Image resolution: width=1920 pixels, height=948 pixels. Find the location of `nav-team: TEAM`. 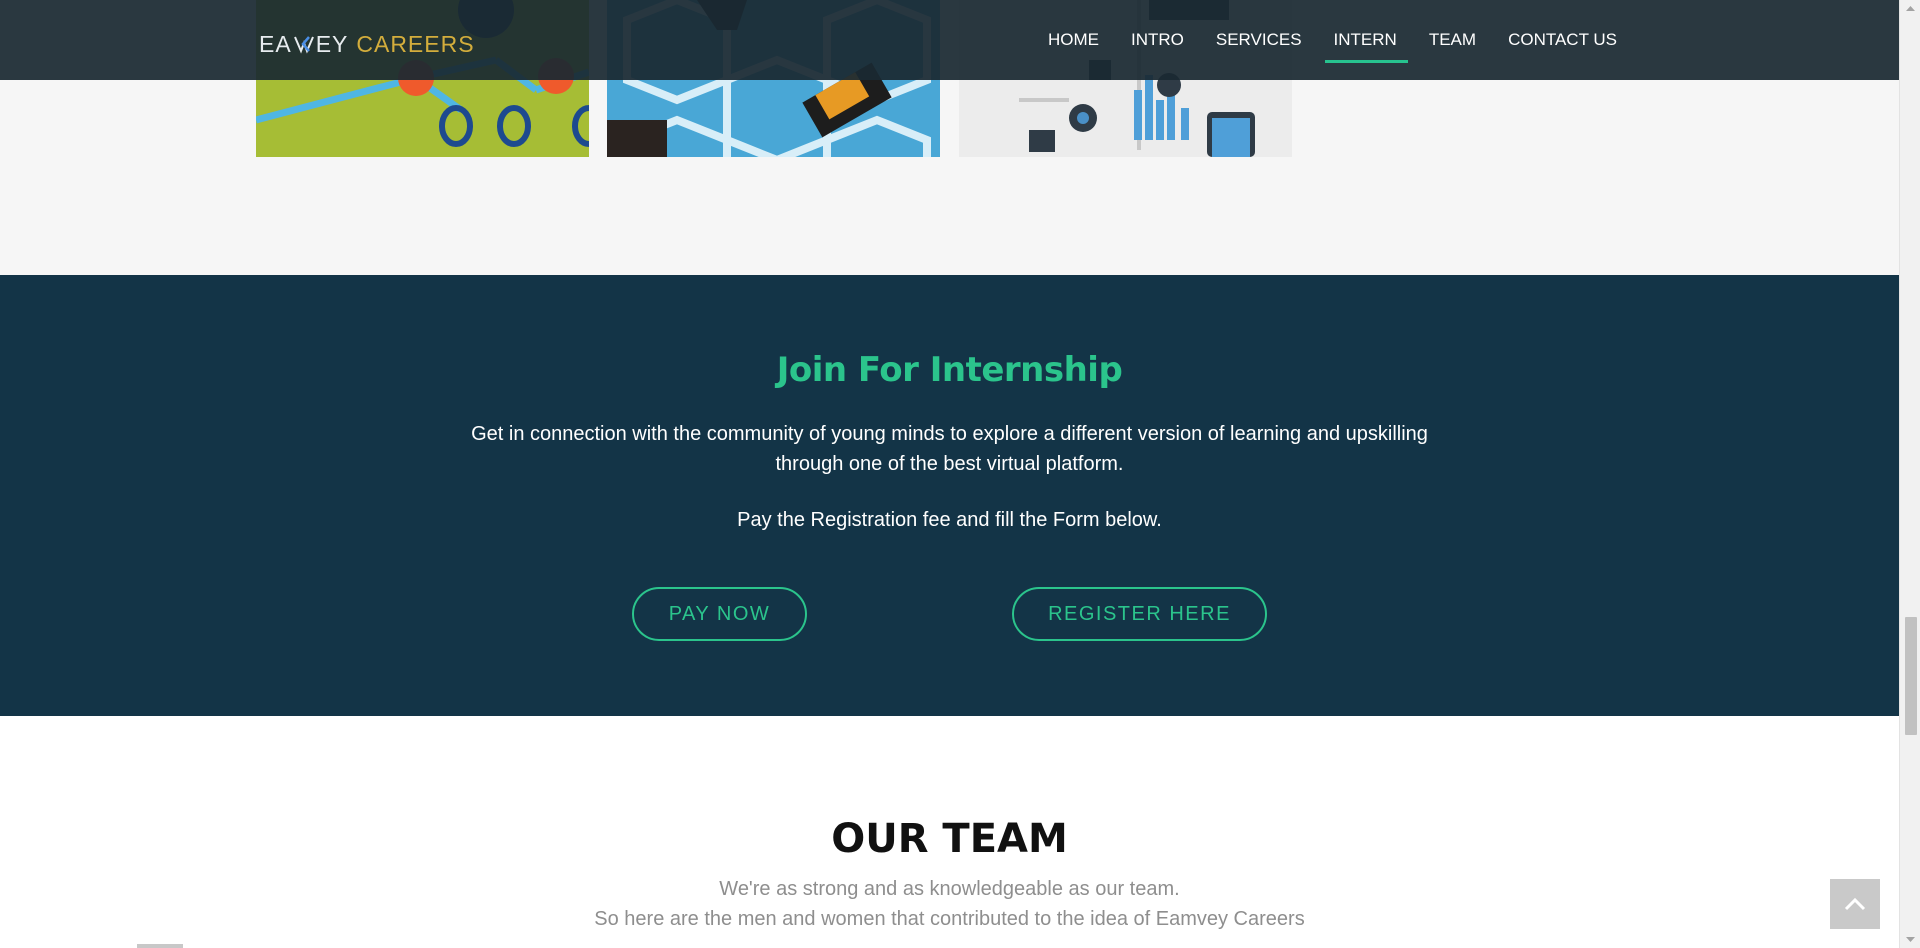

nav-team: TEAM is located at coordinates (1452, 40).